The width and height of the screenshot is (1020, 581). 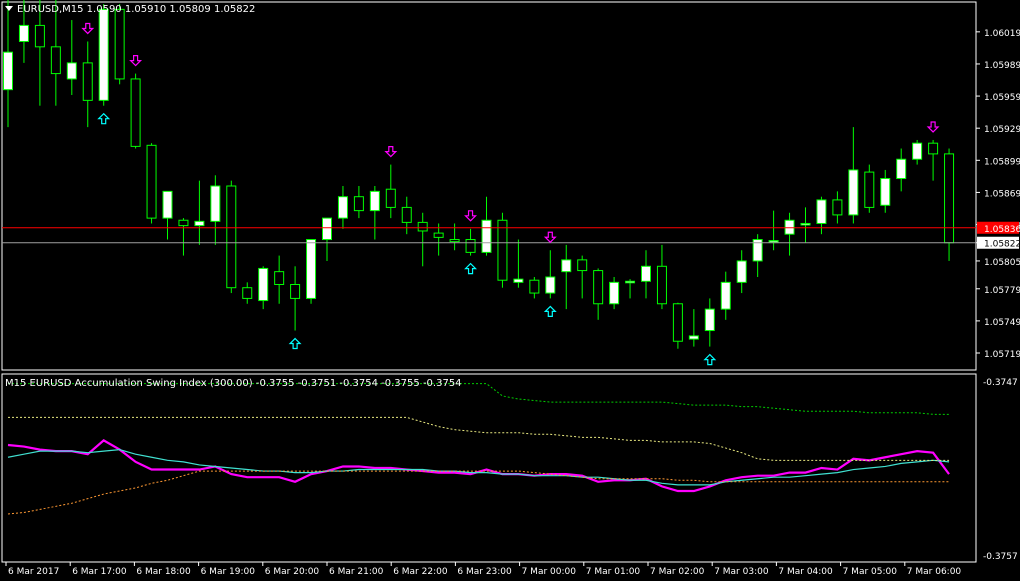 I want to click on price-tick-label: 1.05719, so click(x=1002, y=355).